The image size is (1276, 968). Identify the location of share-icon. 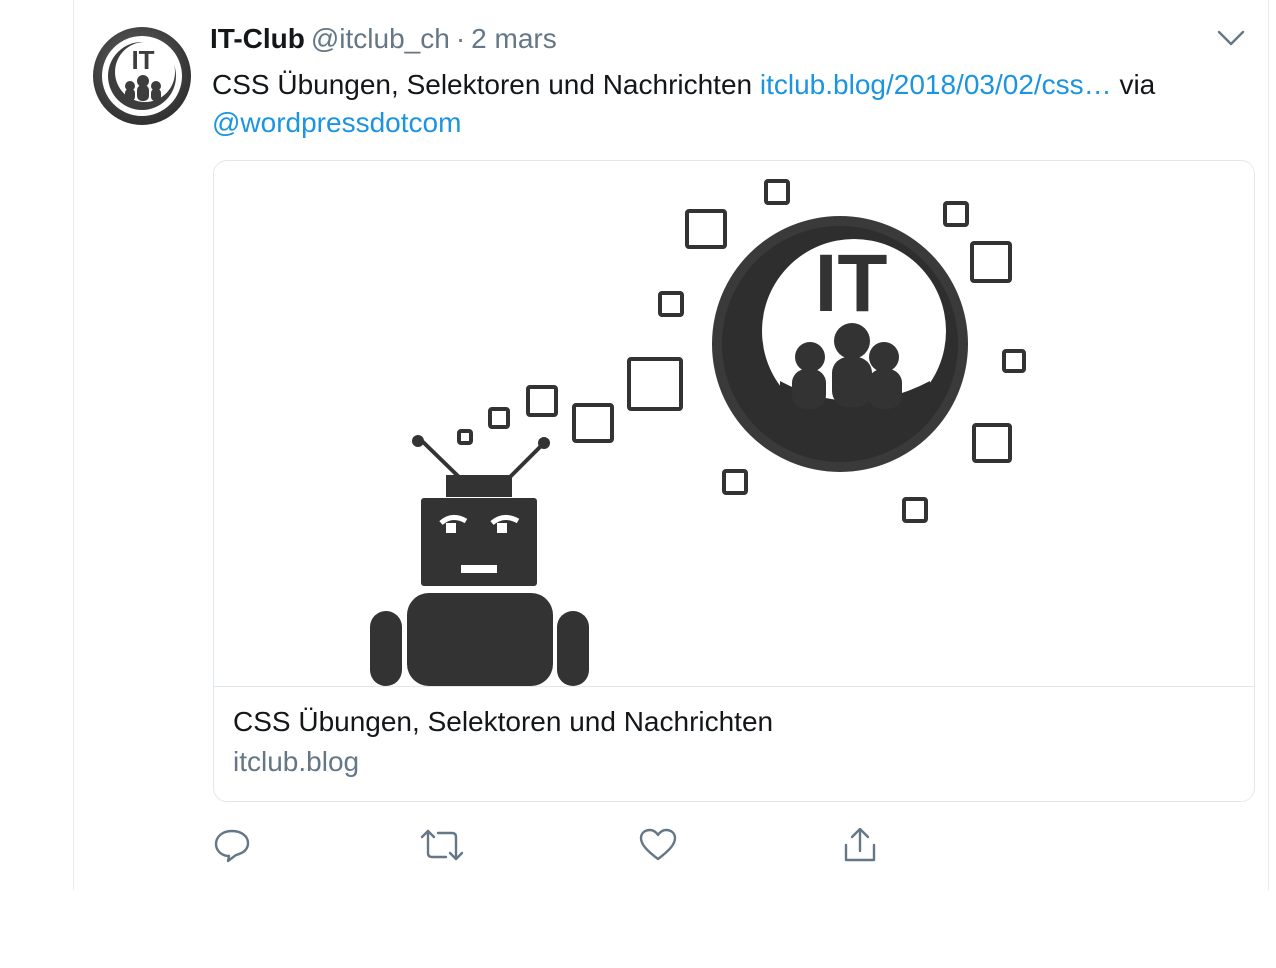
(860, 844).